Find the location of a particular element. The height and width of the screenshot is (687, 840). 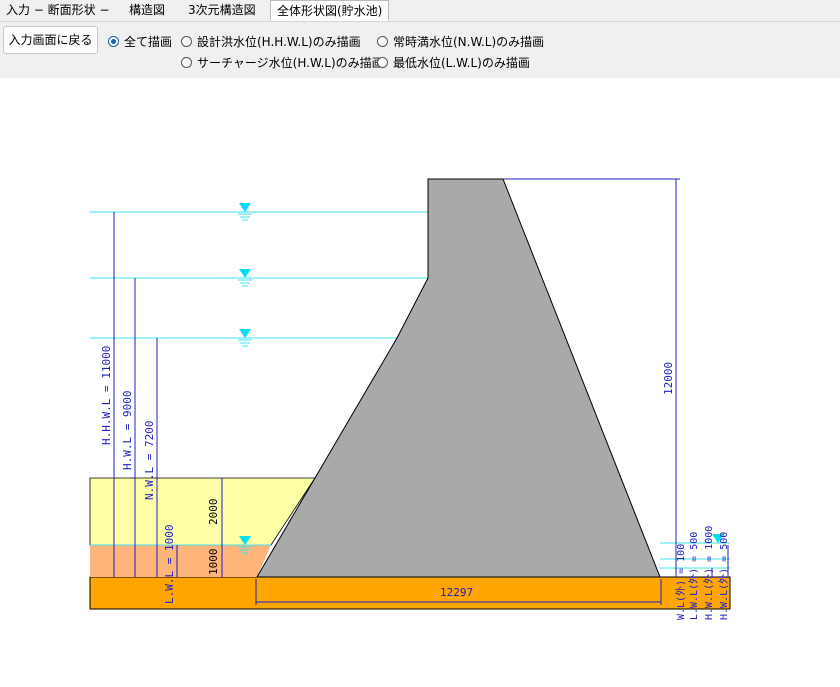

nwl-label: N.W.L = 7200 is located at coordinates (149, 460).